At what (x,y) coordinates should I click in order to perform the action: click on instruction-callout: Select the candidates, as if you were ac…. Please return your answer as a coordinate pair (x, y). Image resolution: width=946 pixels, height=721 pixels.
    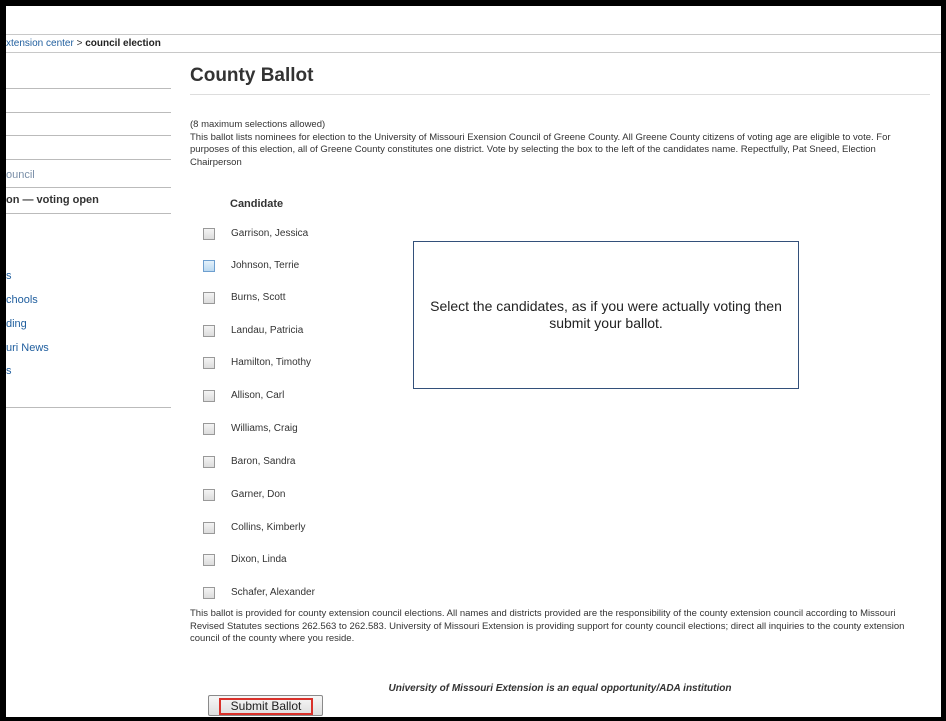
    Looking at the image, I should click on (606, 315).